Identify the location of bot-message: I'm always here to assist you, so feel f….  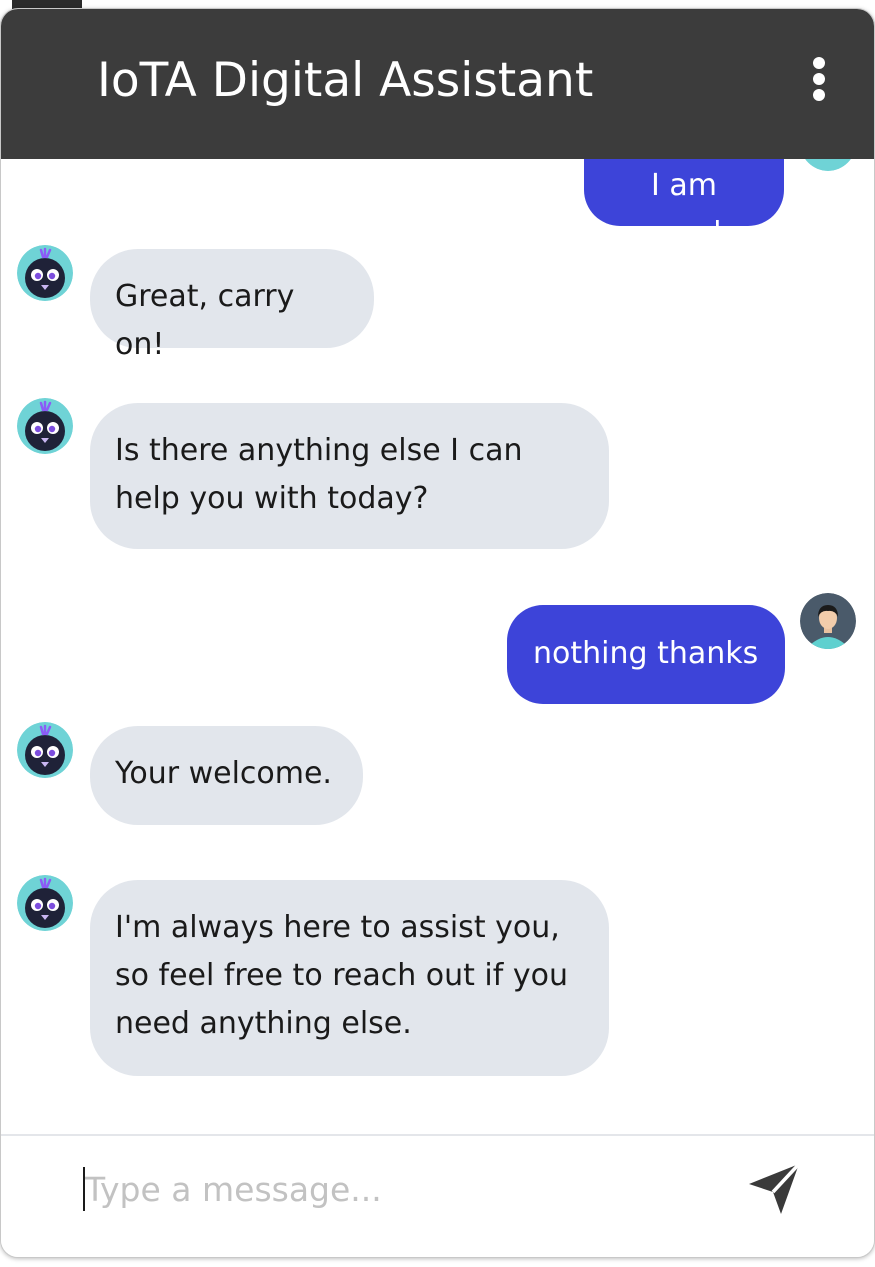
(349, 978).